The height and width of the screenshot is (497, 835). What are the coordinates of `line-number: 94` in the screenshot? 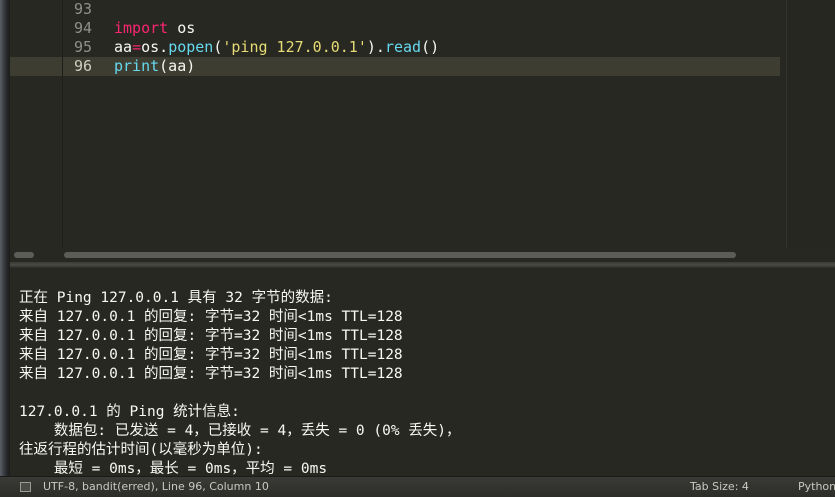 It's located at (82, 28).